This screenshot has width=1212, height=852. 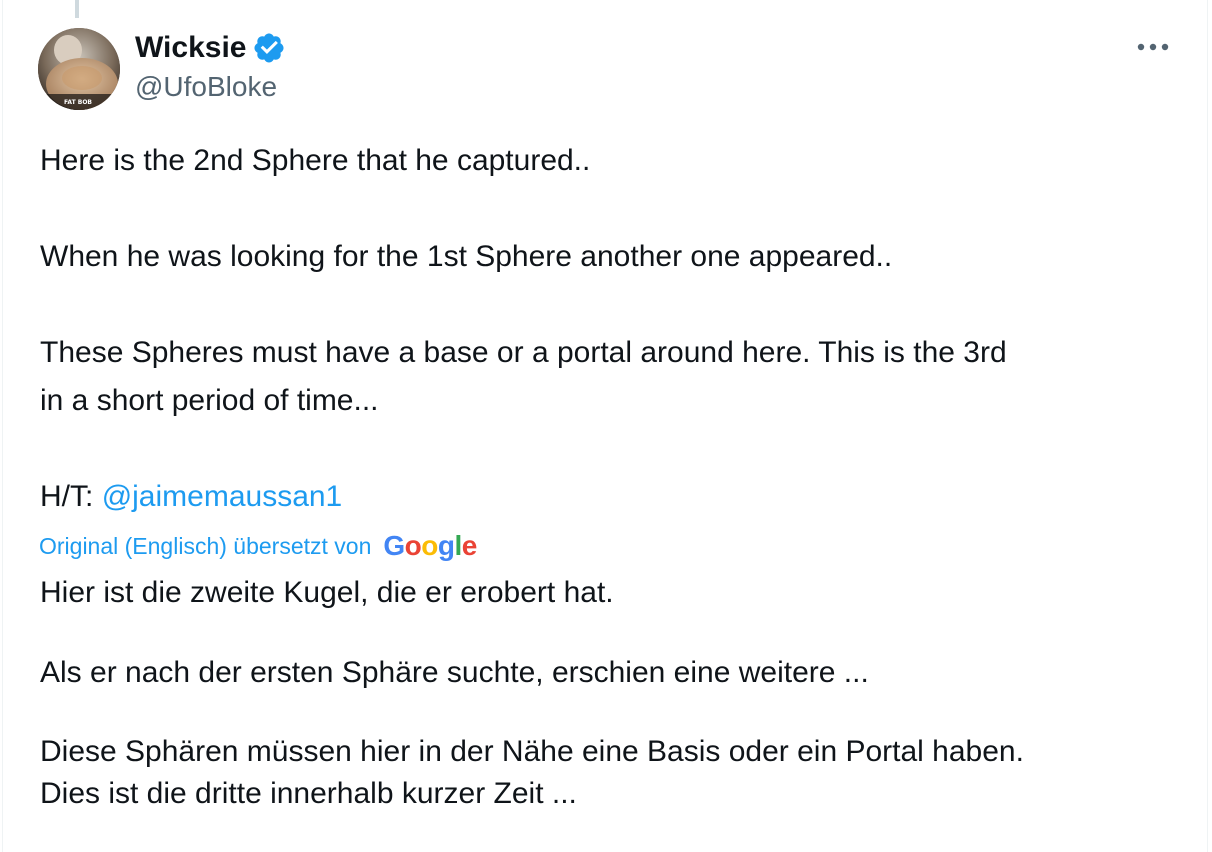 I want to click on translation-label: Original (Englisch) übersetzt von, so click(x=205, y=546).